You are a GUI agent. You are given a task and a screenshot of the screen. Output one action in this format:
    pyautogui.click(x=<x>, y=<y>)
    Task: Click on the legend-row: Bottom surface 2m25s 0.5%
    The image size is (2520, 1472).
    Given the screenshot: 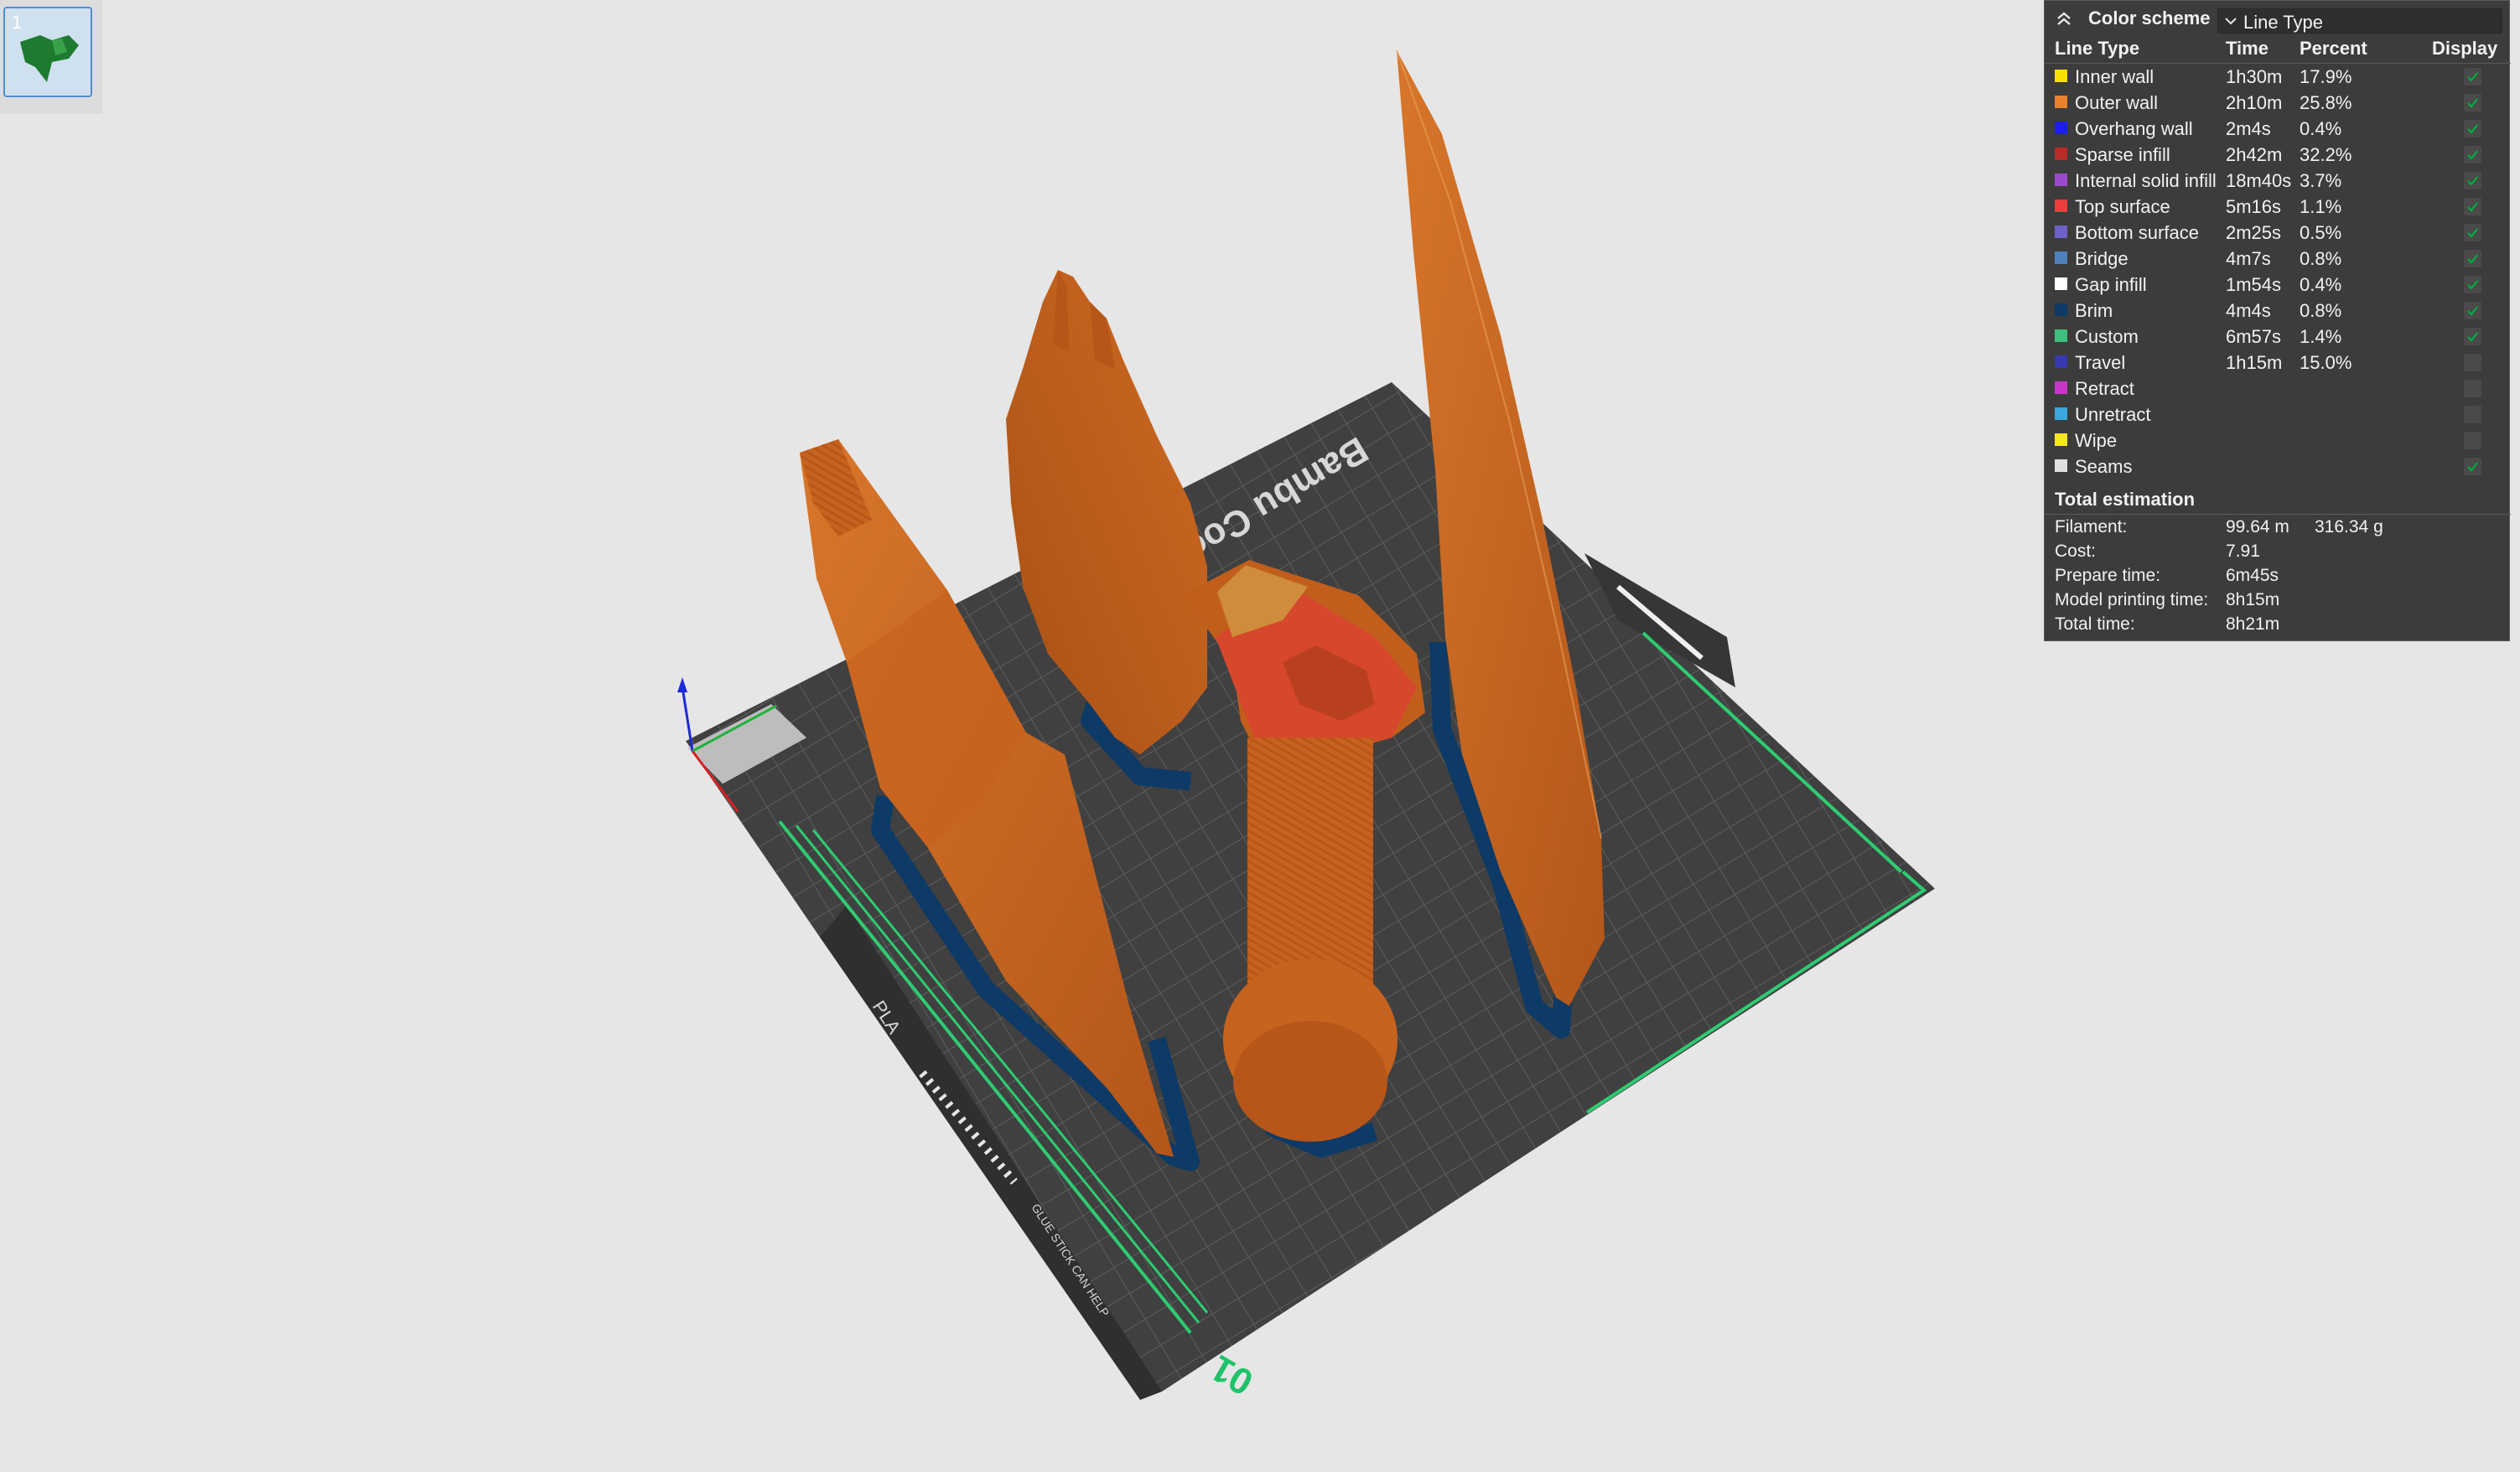 What is the action you would take?
    pyautogui.click(x=2278, y=233)
    